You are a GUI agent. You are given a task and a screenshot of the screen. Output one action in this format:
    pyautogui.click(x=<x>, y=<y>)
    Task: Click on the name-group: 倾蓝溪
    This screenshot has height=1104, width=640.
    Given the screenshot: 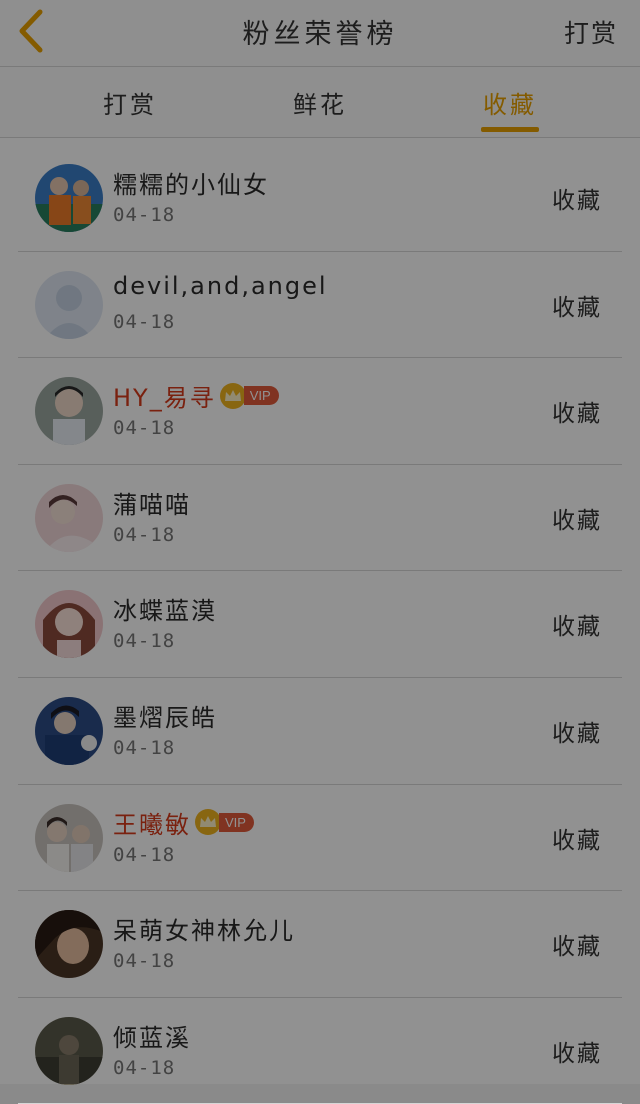 What is the action you would take?
    pyautogui.click(x=152, y=1035)
    